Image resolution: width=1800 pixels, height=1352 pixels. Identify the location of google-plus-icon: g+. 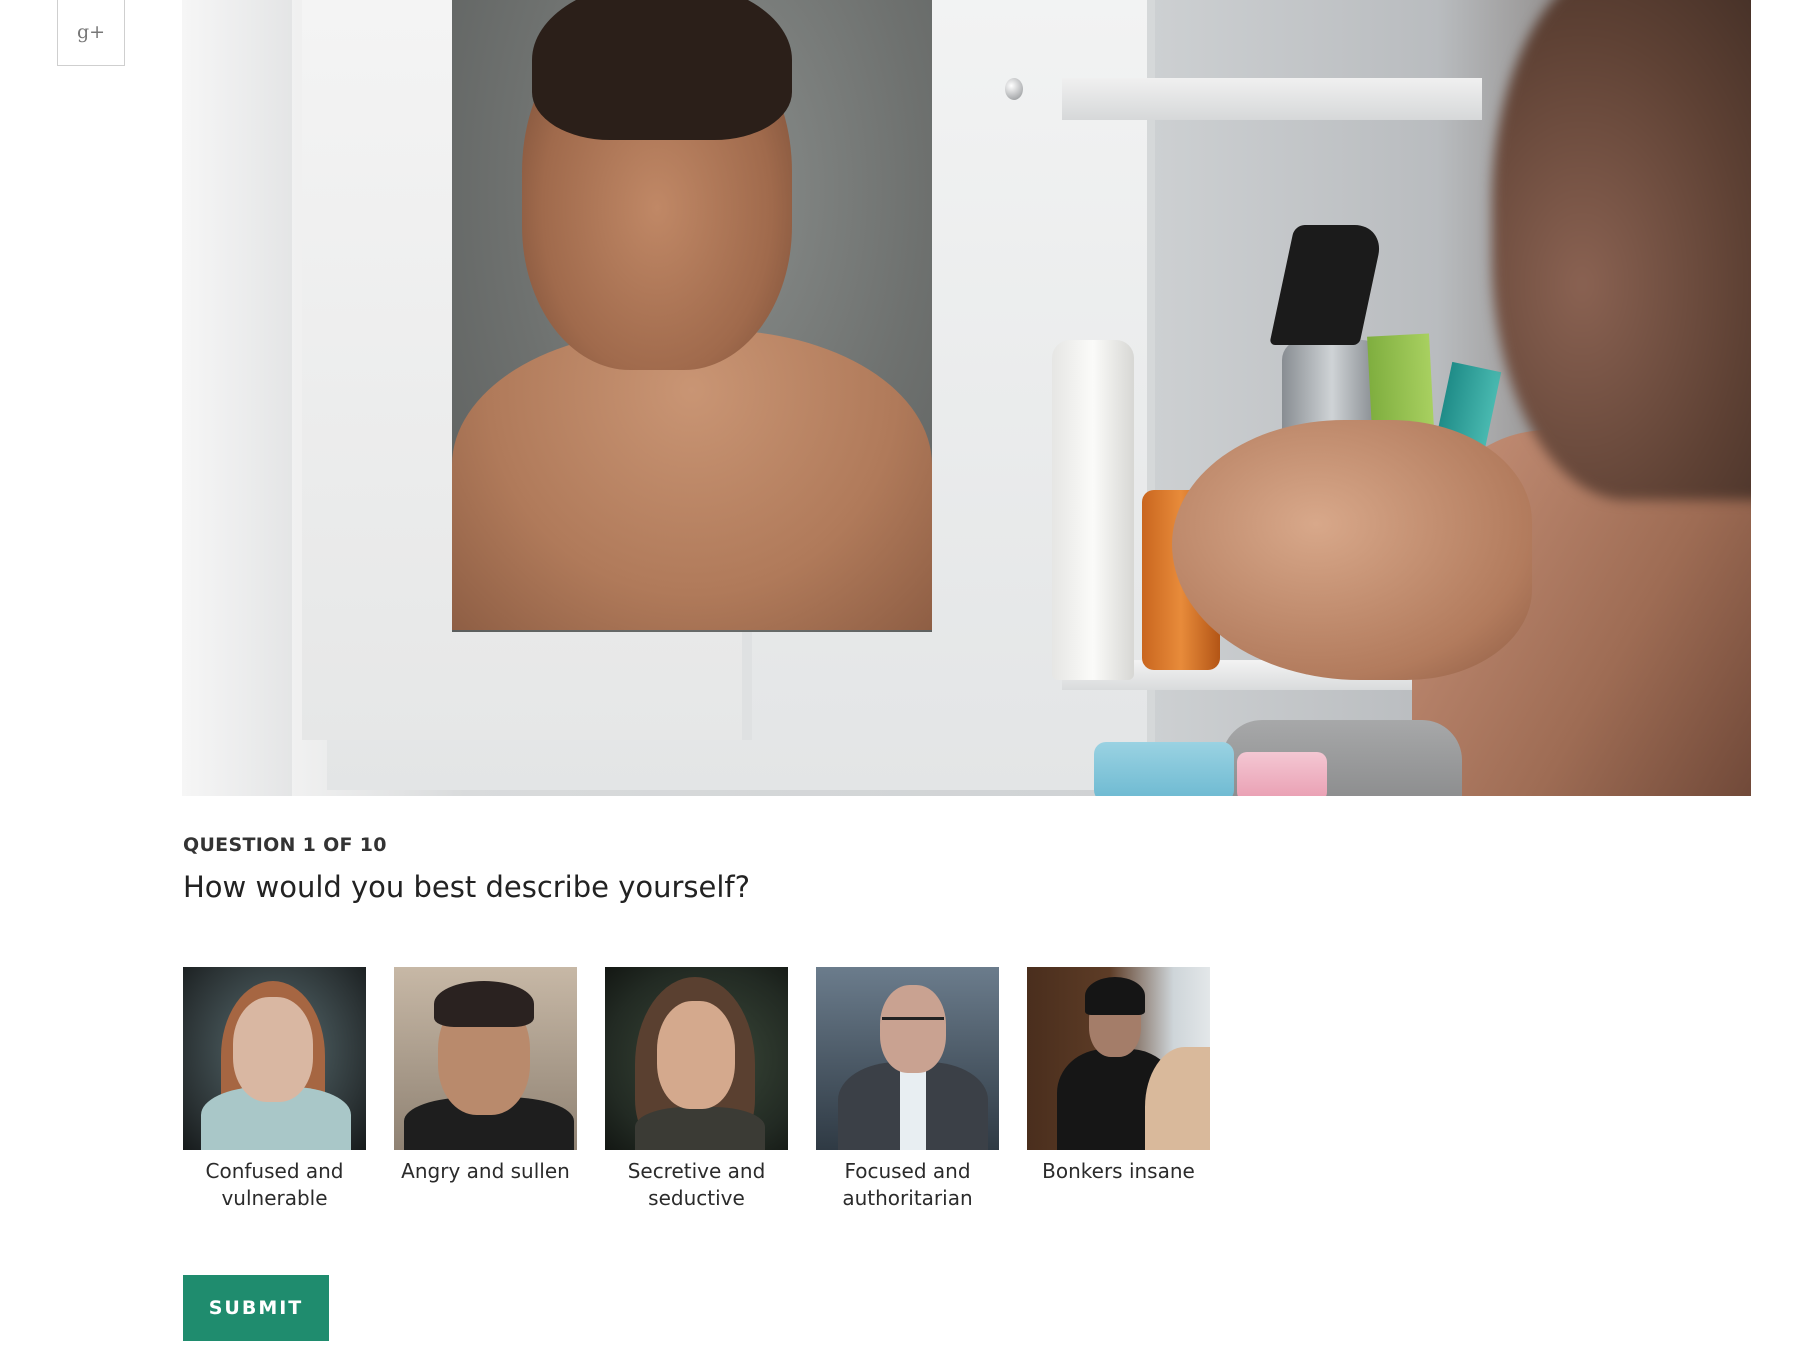
(91, 32).